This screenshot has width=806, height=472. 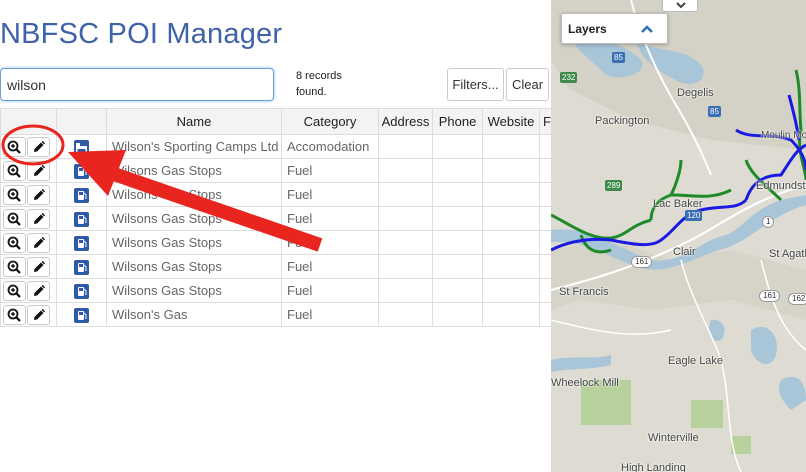 What do you see at coordinates (511, 121) in the screenshot?
I see `header-website: Website` at bounding box center [511, 121].